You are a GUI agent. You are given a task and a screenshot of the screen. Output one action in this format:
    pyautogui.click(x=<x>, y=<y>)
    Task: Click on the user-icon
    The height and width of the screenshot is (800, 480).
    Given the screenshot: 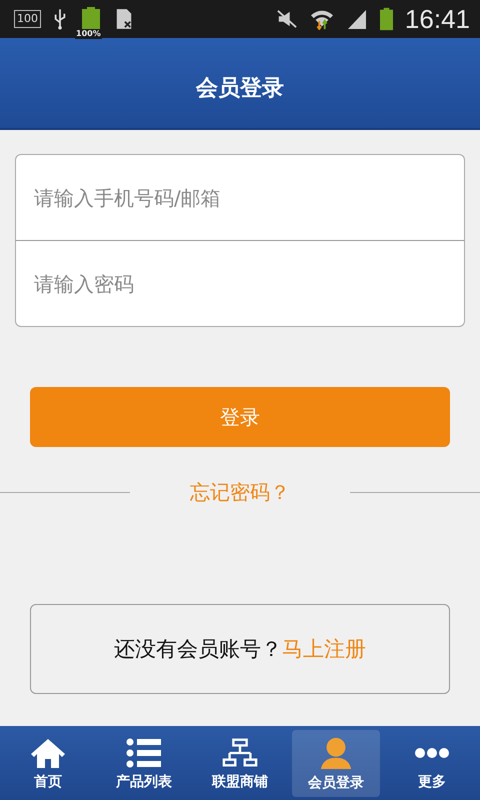 What is the action you would take?
    pyautogui.click(x=336, y=753)
    